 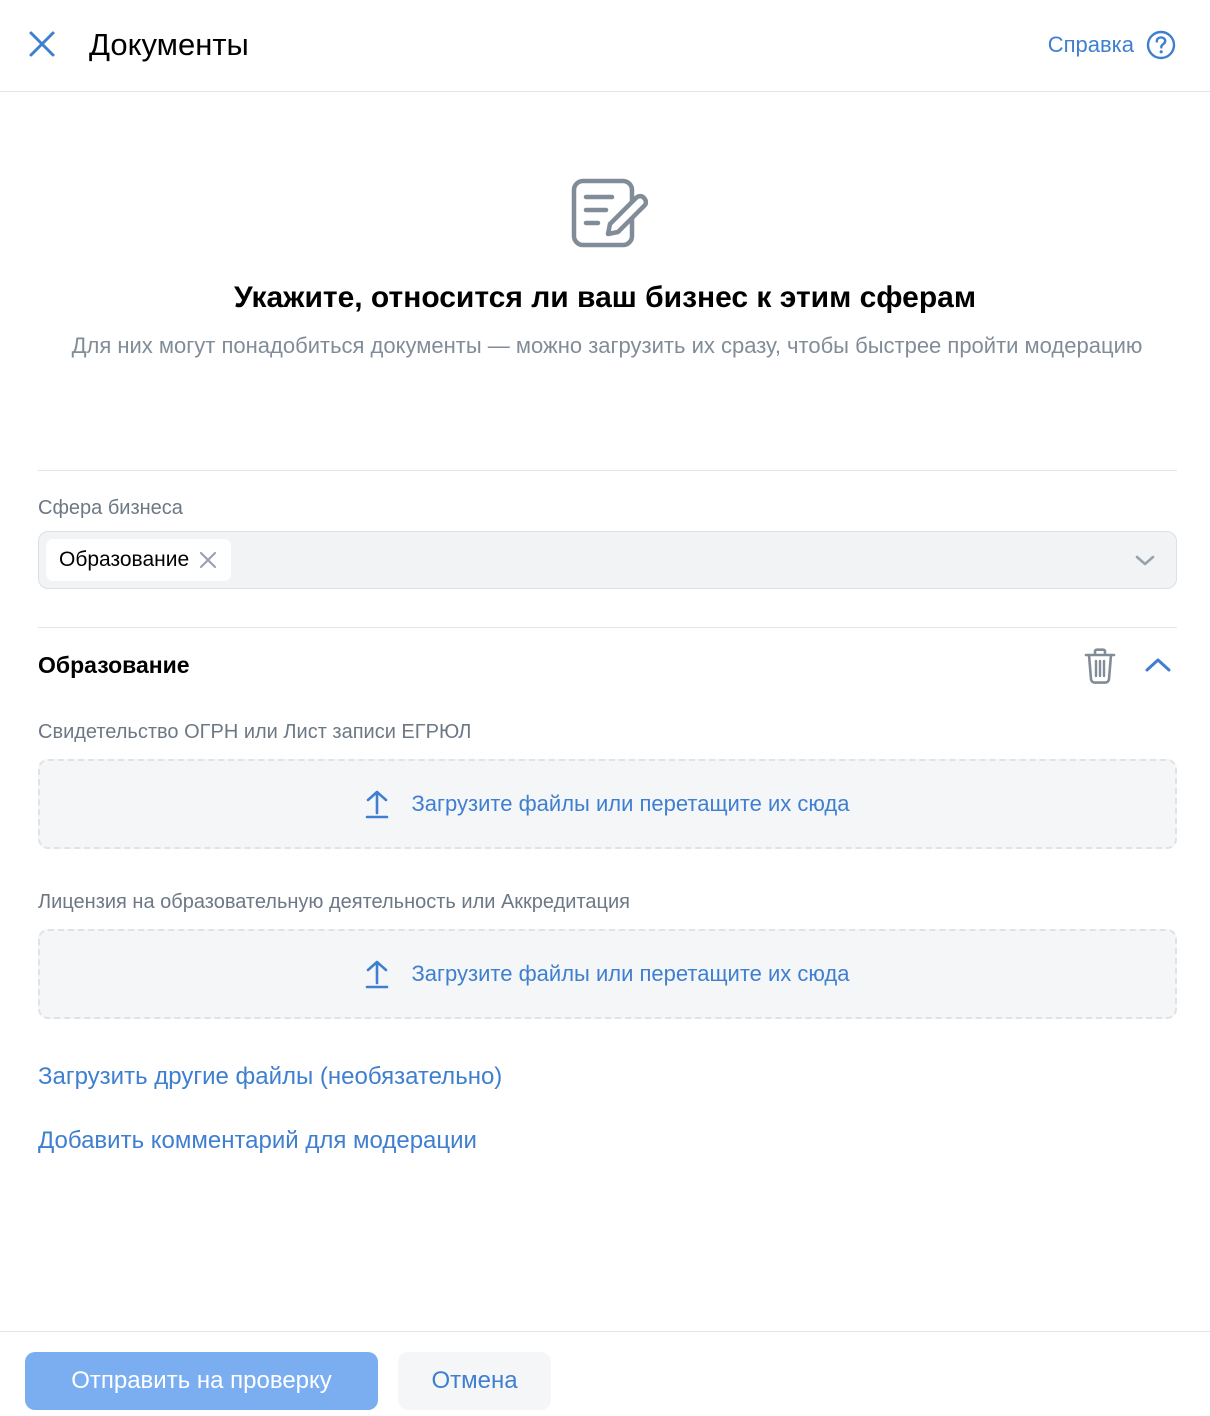 I want to click on selected-chip: Образование, so click(x=139, y=560).